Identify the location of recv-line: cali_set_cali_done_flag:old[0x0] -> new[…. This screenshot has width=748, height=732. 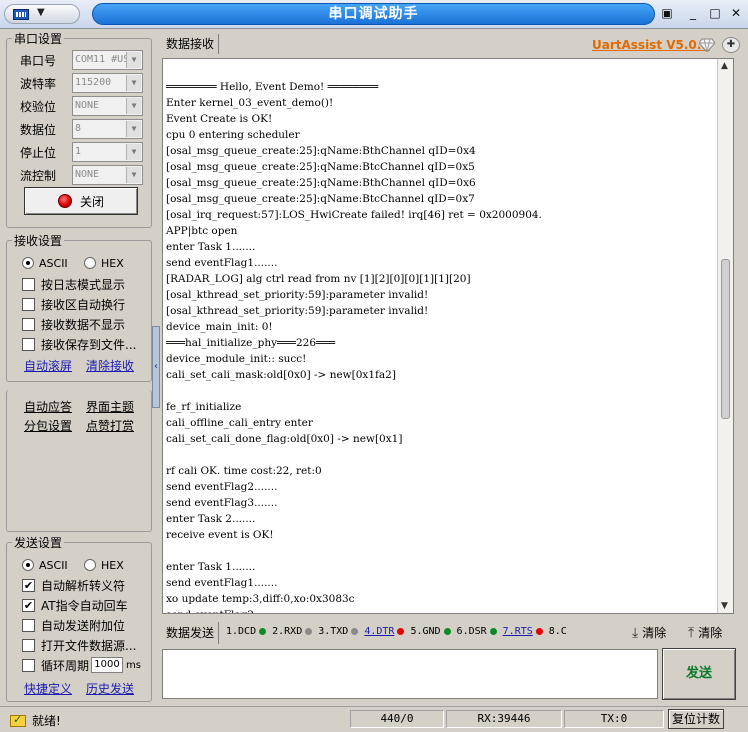
(284, 439).